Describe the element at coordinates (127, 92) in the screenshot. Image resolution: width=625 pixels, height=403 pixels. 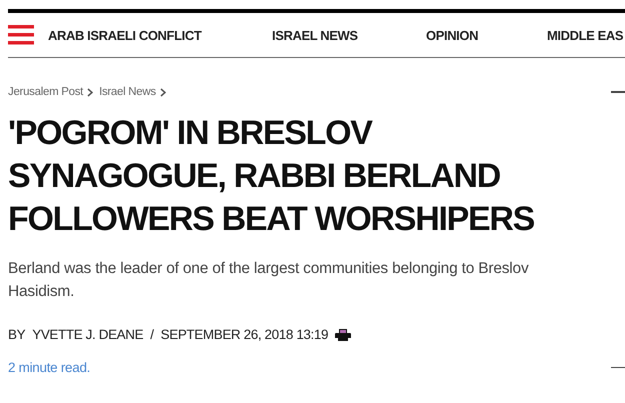
I see `breadcrumb-link: Israel News` at that location.